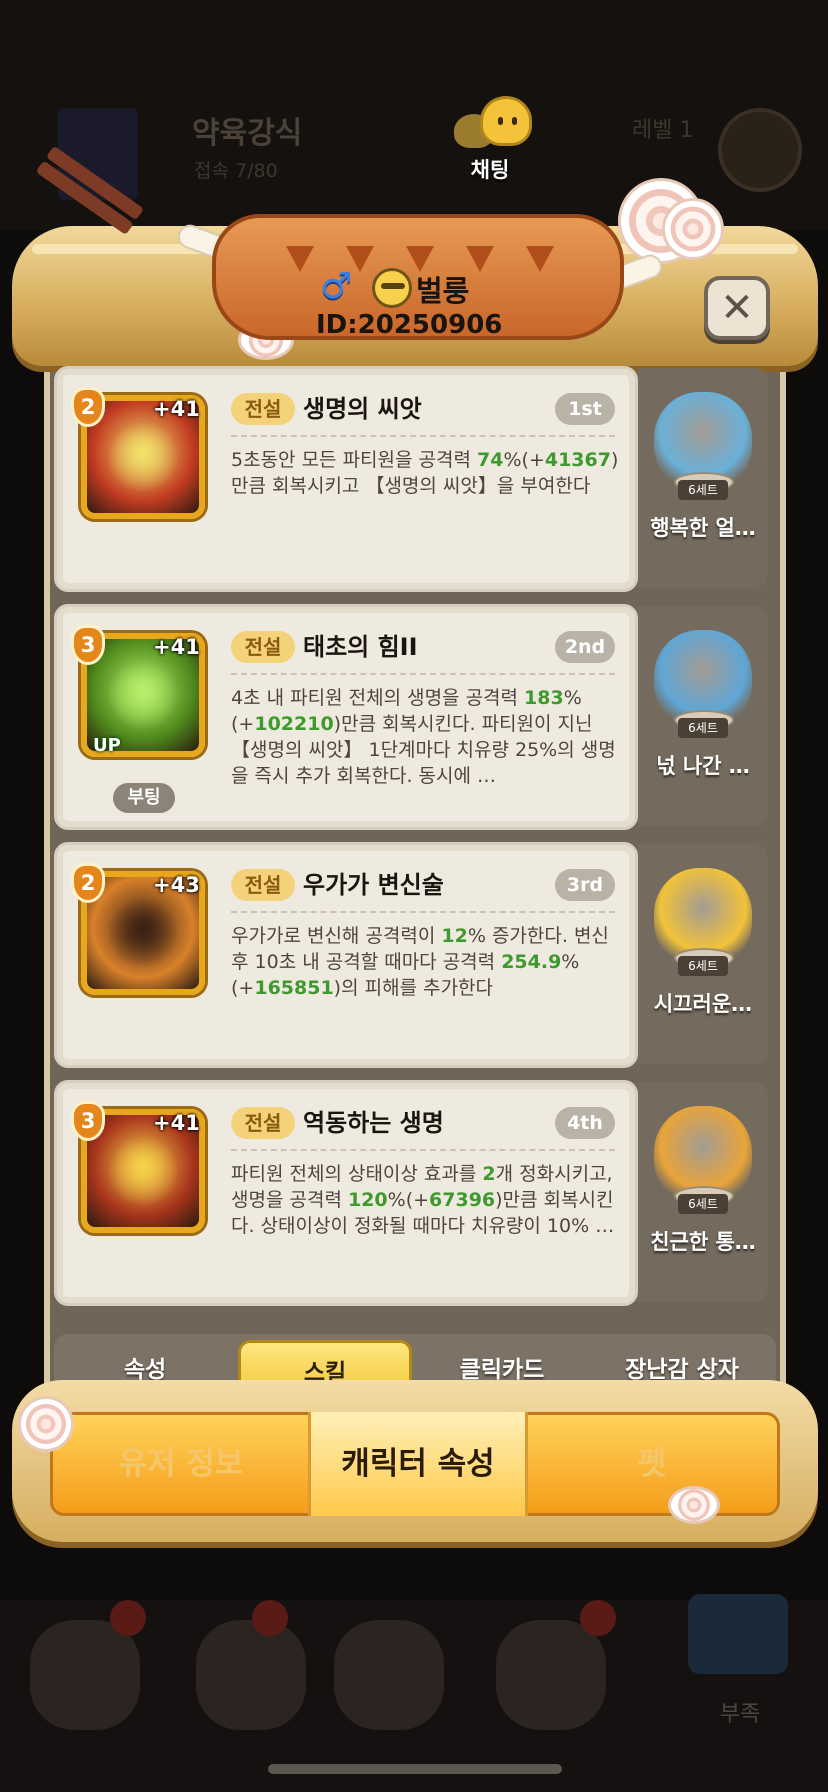 This screenshot has height=1792, width=828. Describe the element at coordinates (443, 291) in the screenshot. I see `player-name: 벌룽` at that location.